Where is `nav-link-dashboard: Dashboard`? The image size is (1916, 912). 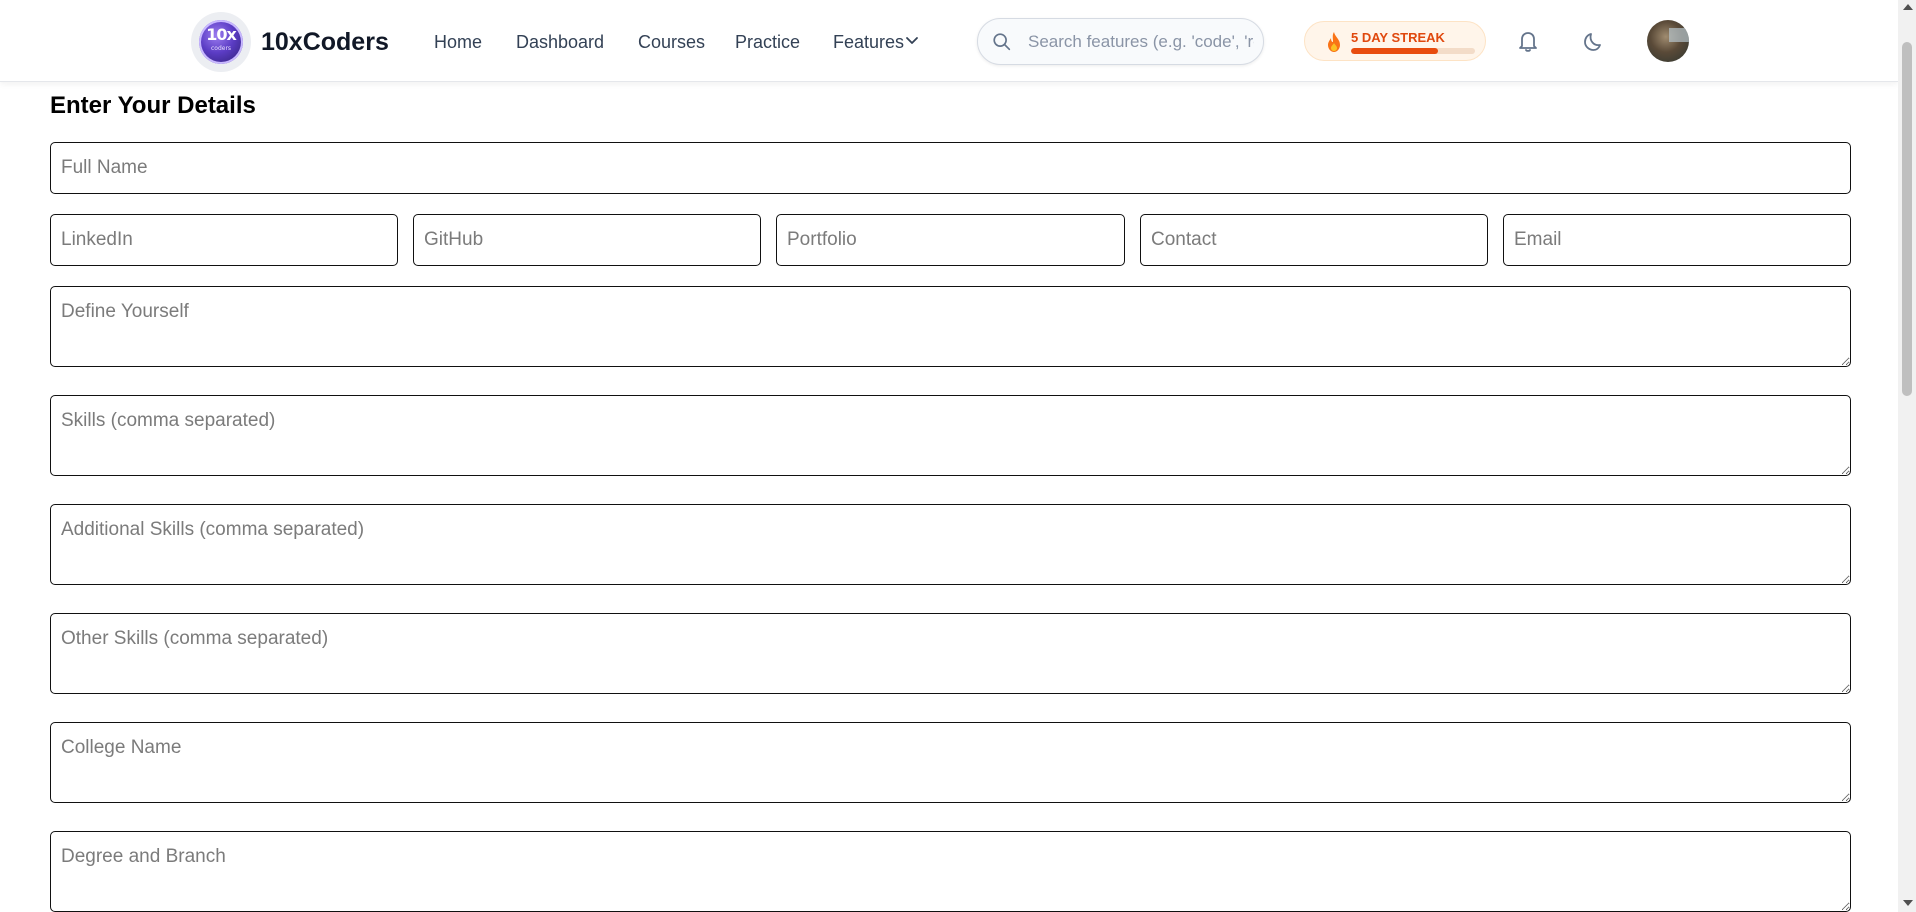 nav-link-dashboard: Dashboard is located at coordinates (560, 42).